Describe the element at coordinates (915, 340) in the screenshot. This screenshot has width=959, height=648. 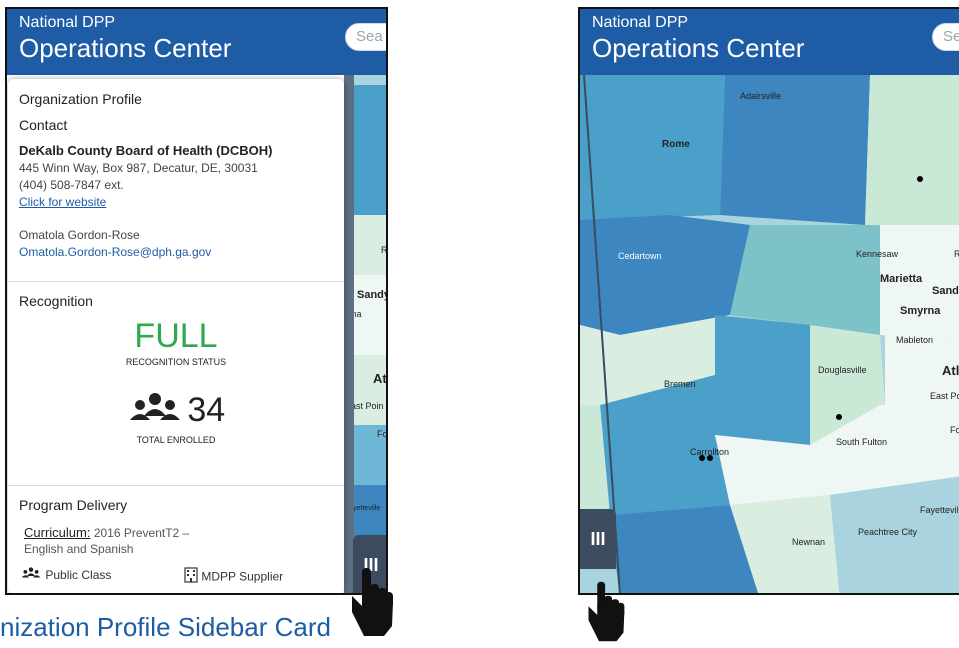
I see `map-place-label: Mableton` at that location.